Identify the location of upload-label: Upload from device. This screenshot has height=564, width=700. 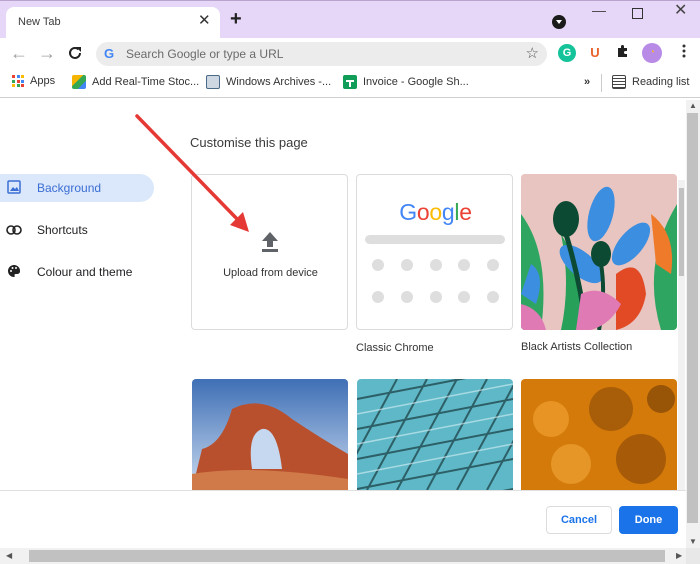
(270, 273).